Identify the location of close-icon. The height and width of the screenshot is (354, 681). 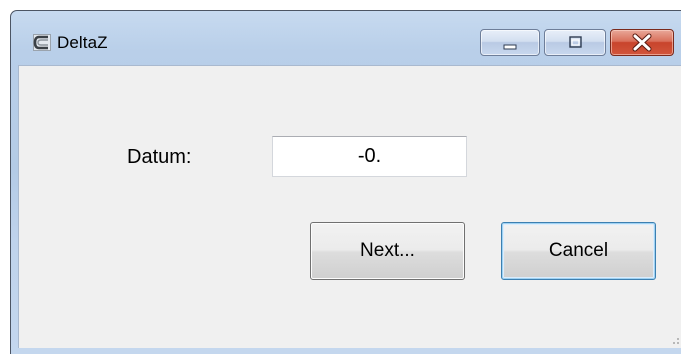
(642, 42).